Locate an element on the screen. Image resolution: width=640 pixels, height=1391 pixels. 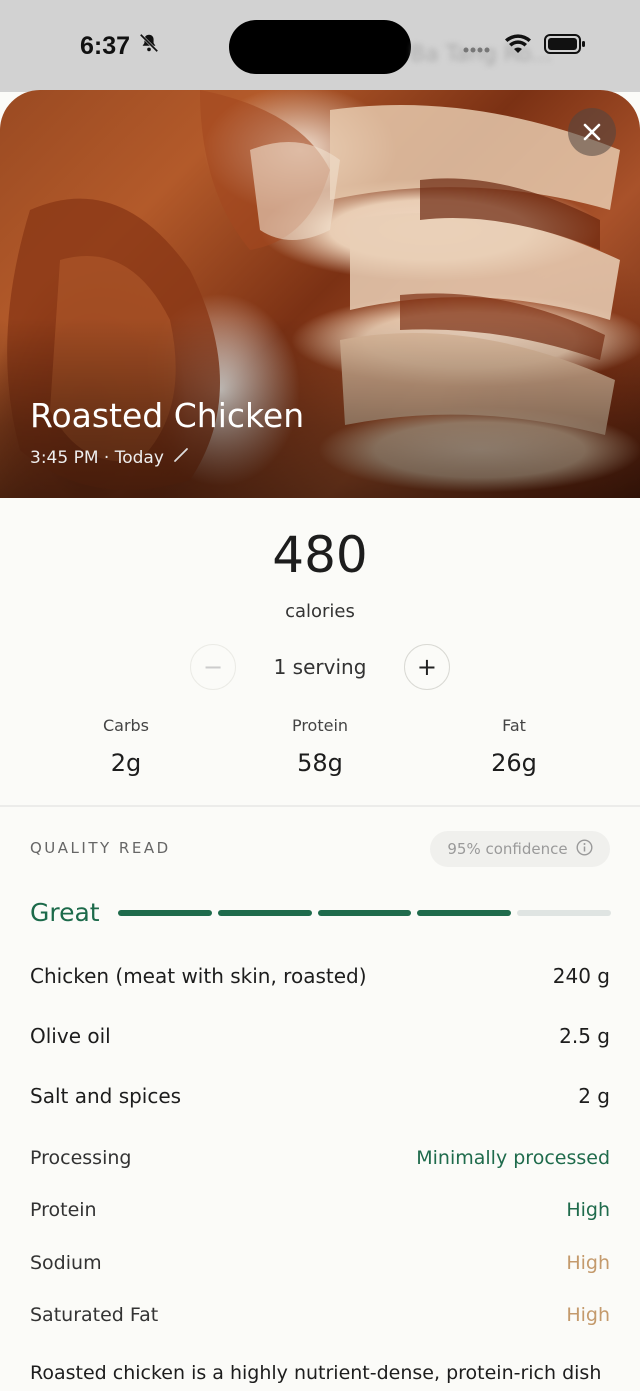
macro-value: 58g is located at coordinates (320, 763).